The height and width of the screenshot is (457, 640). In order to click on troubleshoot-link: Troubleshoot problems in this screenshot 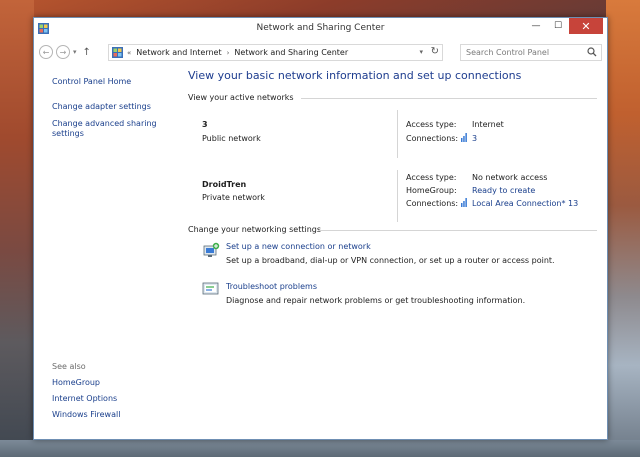, I will do `click(271, 286)`.